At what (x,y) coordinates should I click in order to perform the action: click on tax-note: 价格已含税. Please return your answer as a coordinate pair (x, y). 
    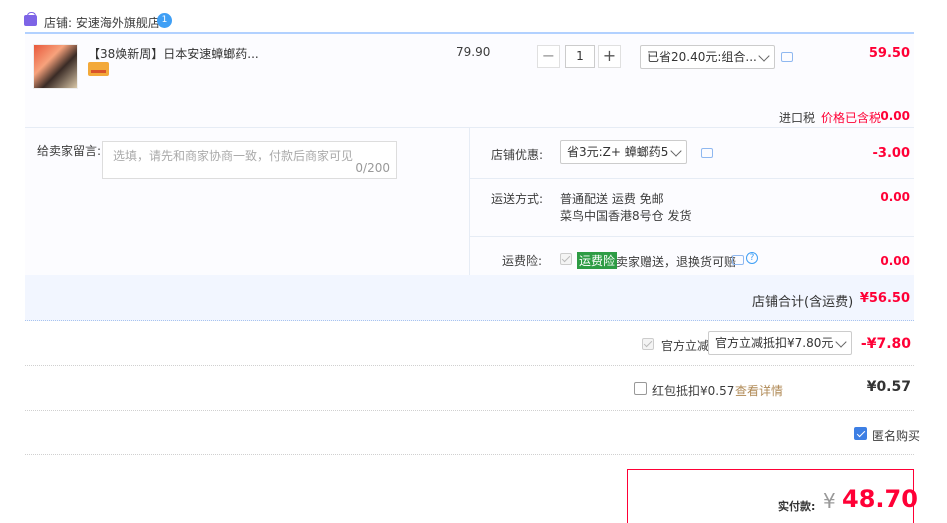
    Looking at the image, I should click on (851, 118).